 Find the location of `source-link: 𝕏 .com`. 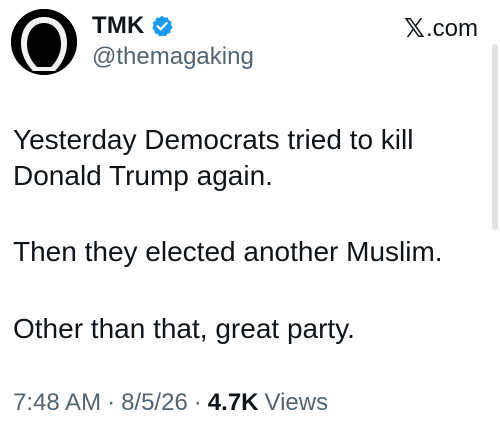

source-link: 𝕏 .com is located at coordinates (441, 28).